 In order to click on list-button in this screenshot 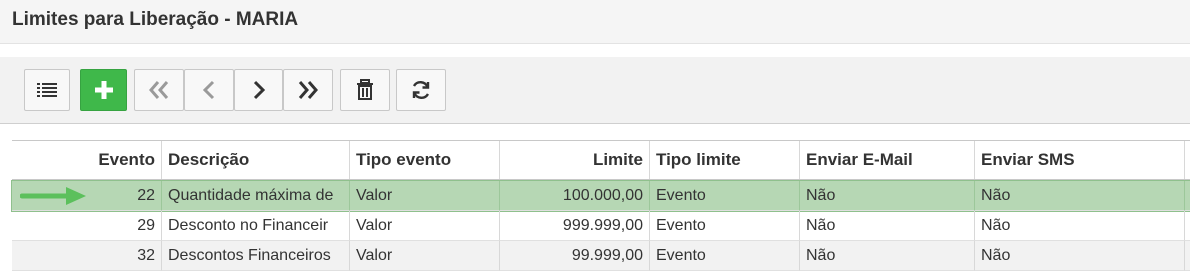, I will do `click(47, 90)`.